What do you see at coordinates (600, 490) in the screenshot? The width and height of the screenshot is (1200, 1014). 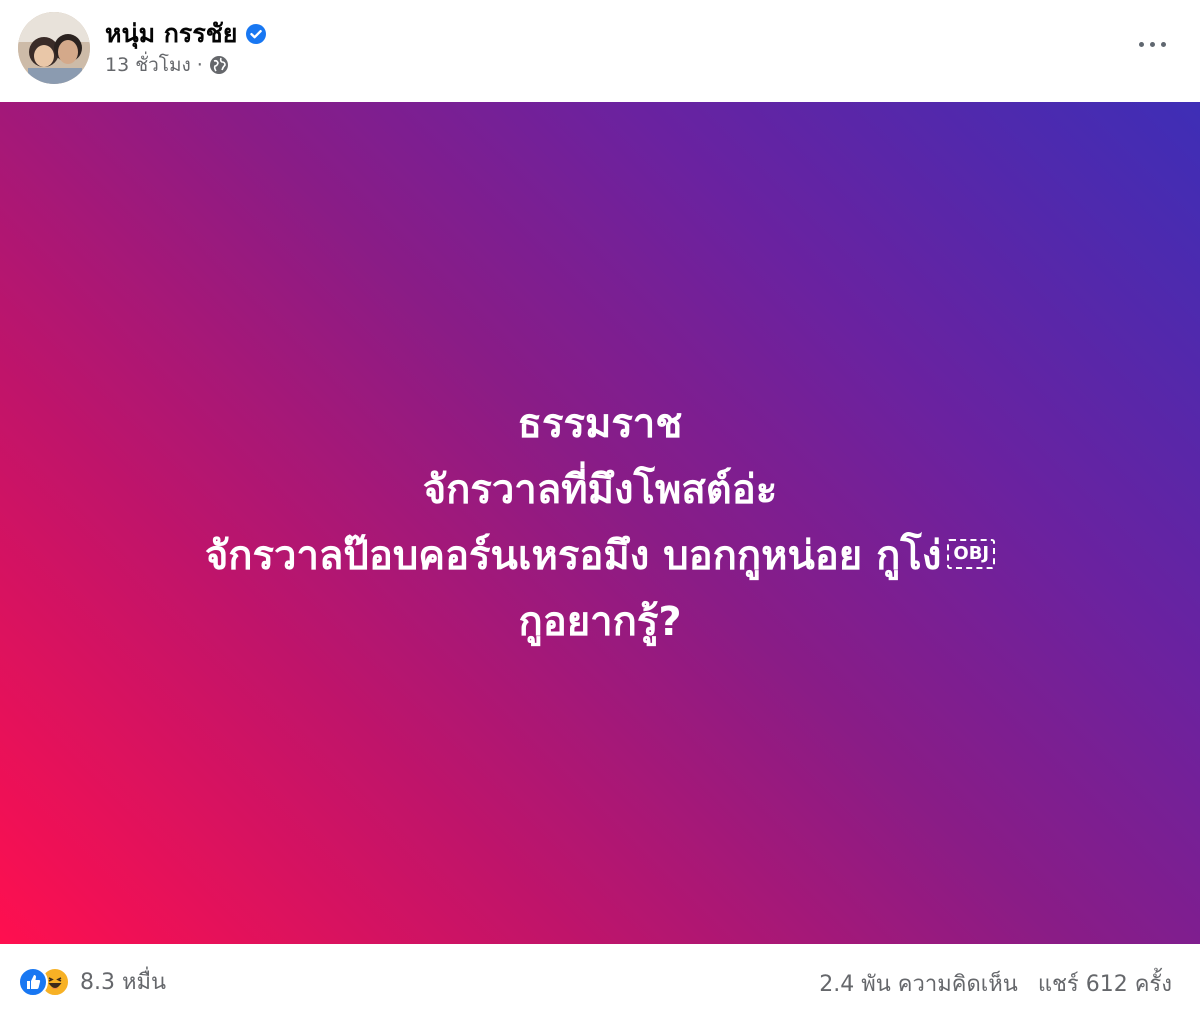 I see `post-text-line-2: จักรวาลที่มึงโพสต์อ่ะ` at bounding box center [600, 490].